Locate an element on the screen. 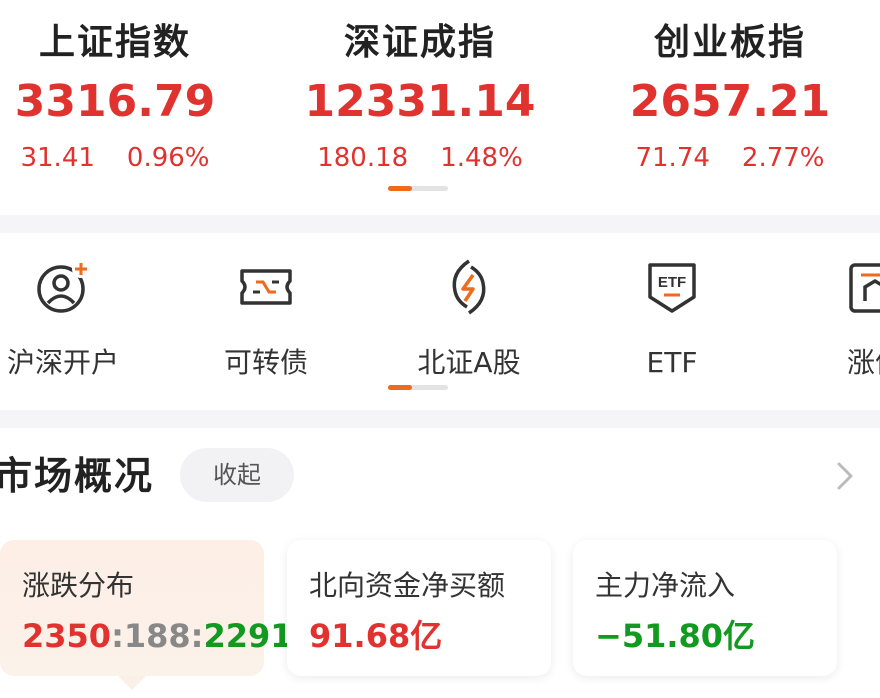 The width and height of the screenshot is (880, 698). index-name: 创业板指 is located at coordinates (729, 42).